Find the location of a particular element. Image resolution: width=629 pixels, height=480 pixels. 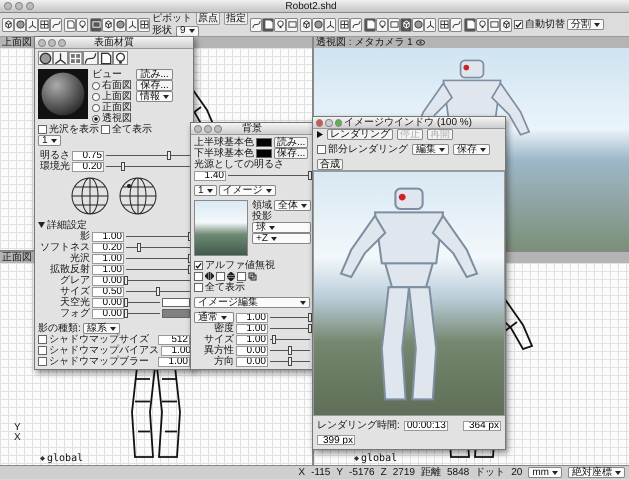

slider-label: ソフトネス is located at coordinates (64, 247).